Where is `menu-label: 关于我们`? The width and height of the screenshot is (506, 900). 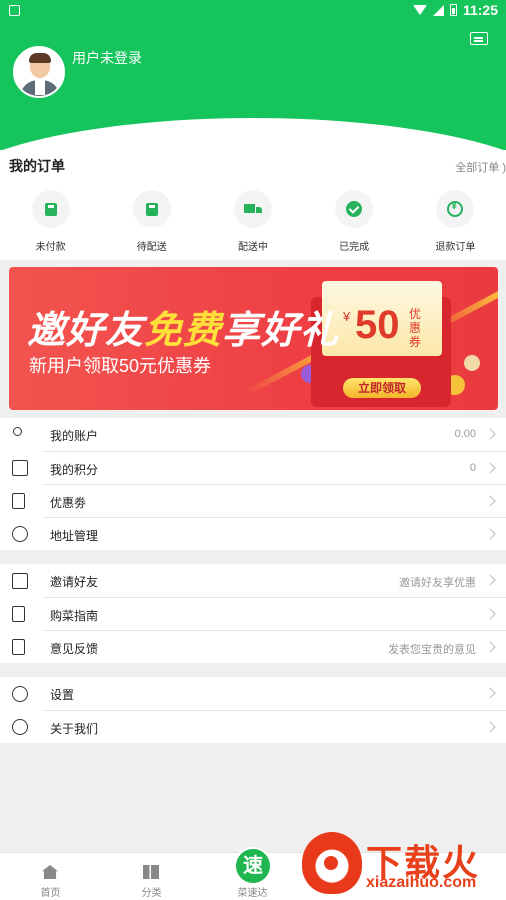
menu-label: 关于我们 is located at coordinates (74, 729).